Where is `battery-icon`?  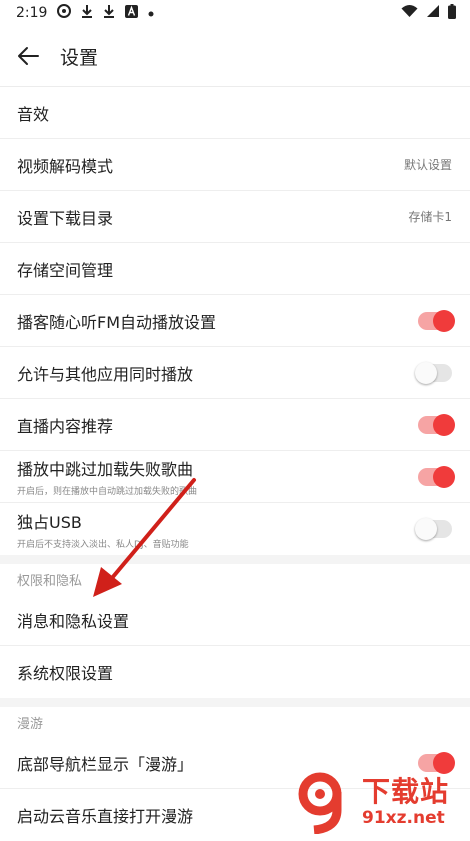
battery-icon is located at coordinates (452, 13).